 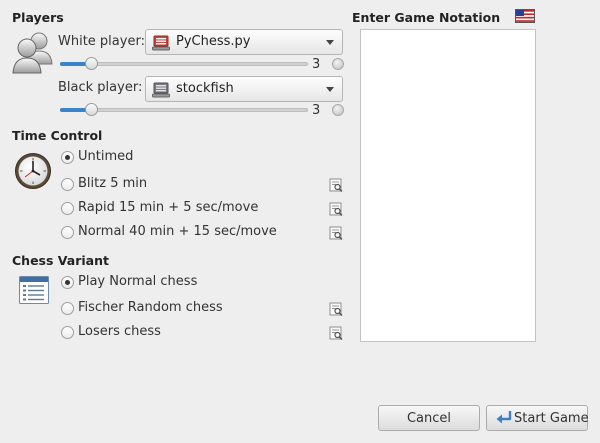 What do you see at coordinates (338, 110) in the screenshot?
I see `black-level-knob-icon` at bounding box center [338, 110].